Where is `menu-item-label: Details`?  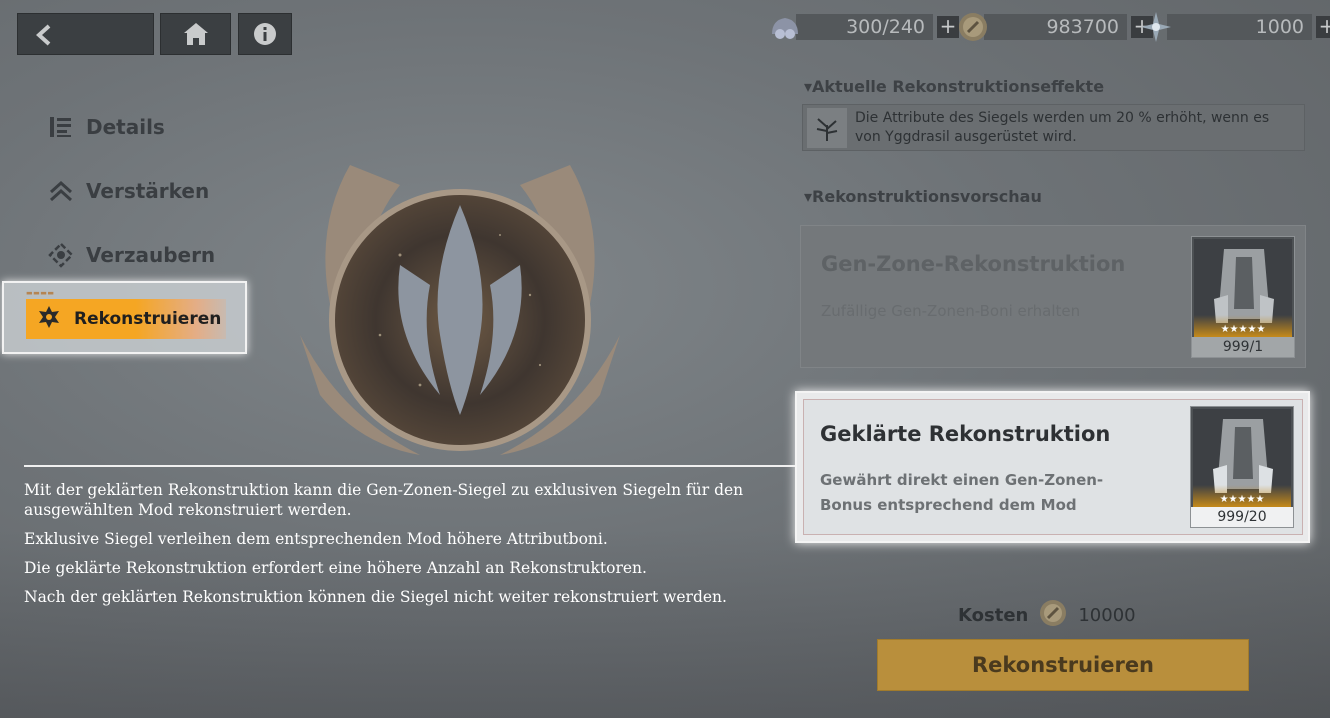
menu-item-label: Details is located at coordinates (125, 127).